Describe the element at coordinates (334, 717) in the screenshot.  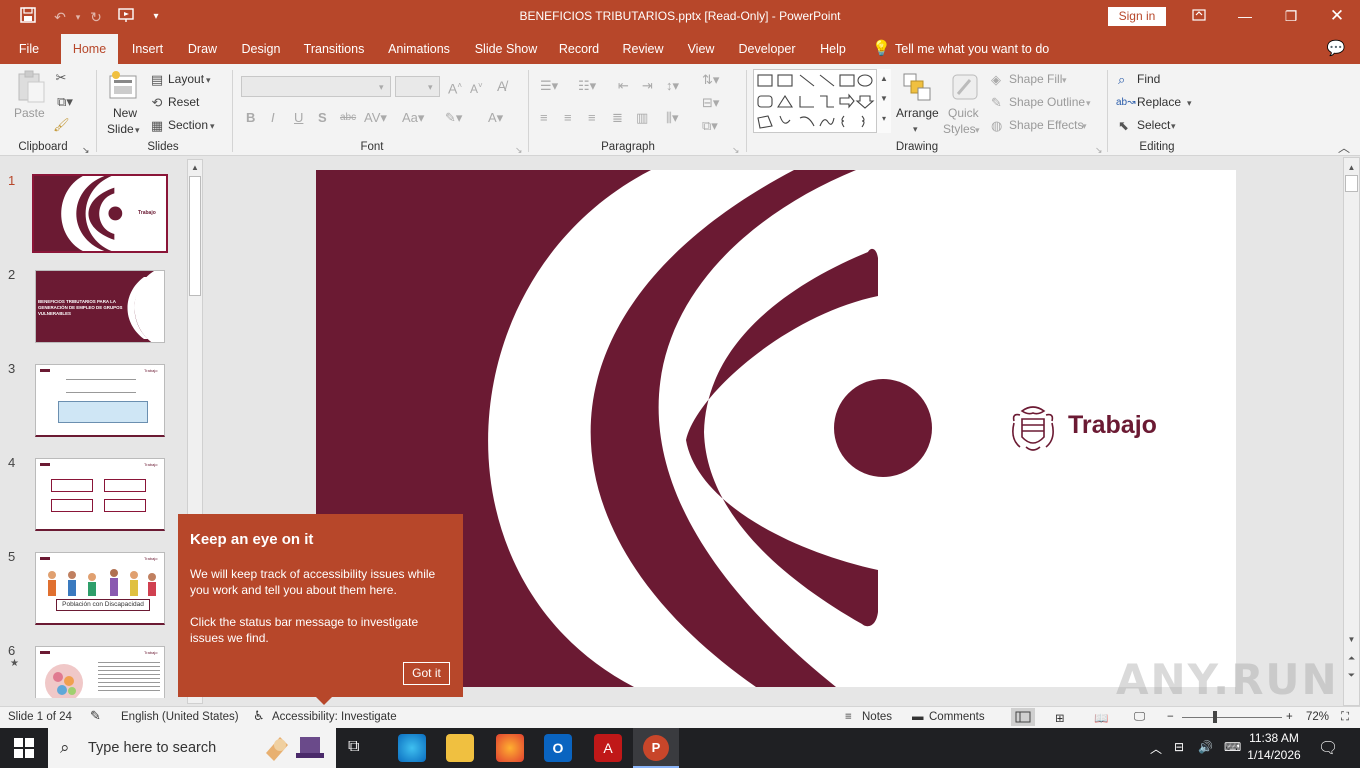
I see `accessibility-status: Accessibility: Investigate` at that location.